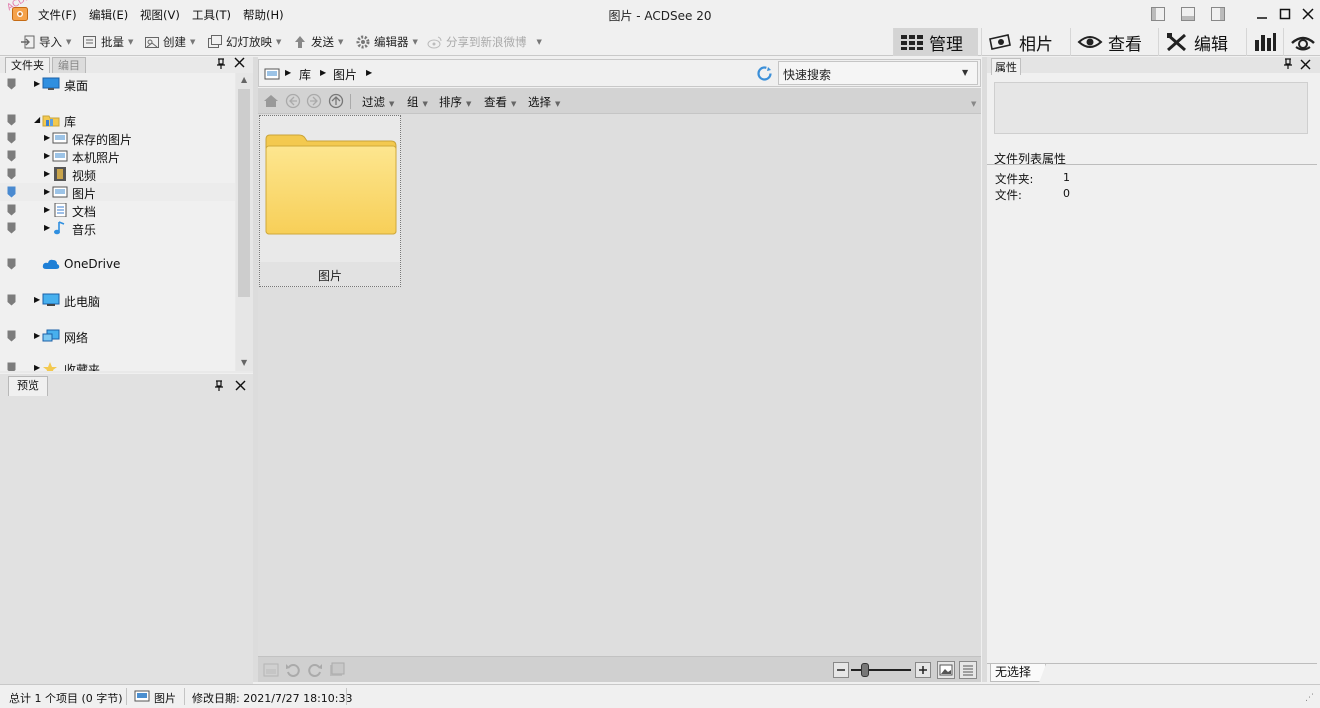 The height and width of the screenshot is (708, 1320). What do you see at coordinates (1309, 698) in the screenshot?
I see `resize-grip-icon: ⋰` at bounding box center [1309, 698].